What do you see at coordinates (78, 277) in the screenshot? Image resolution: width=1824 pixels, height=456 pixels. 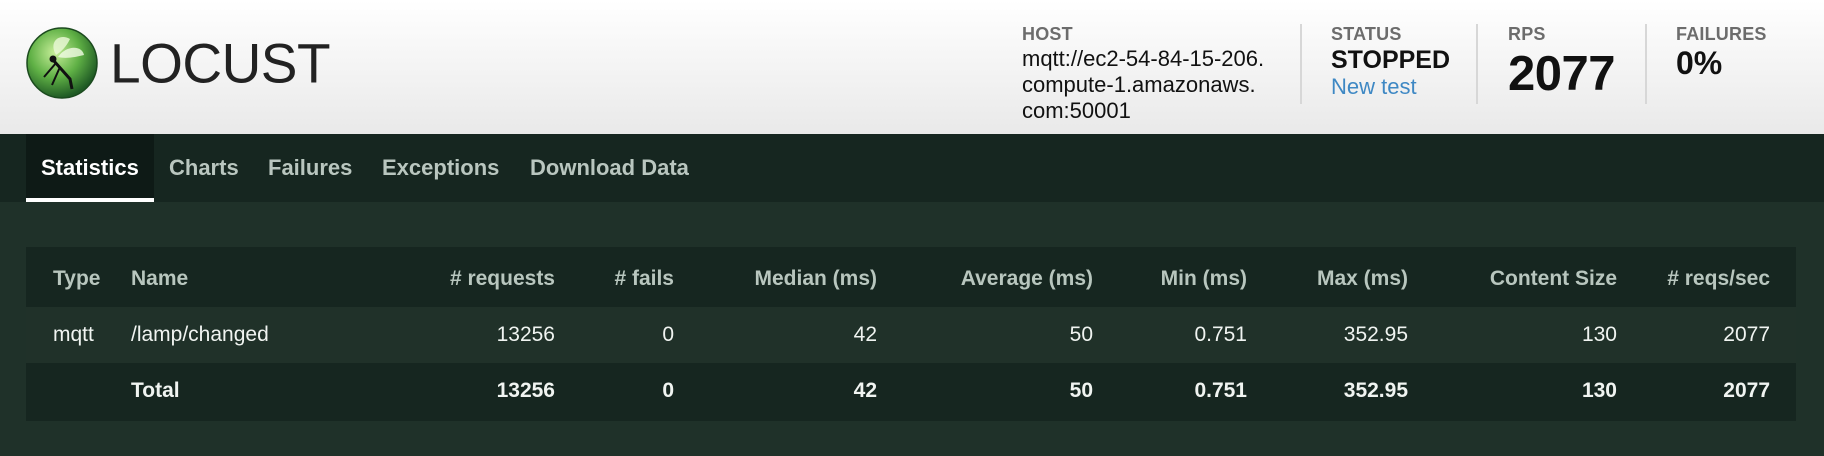 I see `column-header: Type` at bounding box center [78, 277].